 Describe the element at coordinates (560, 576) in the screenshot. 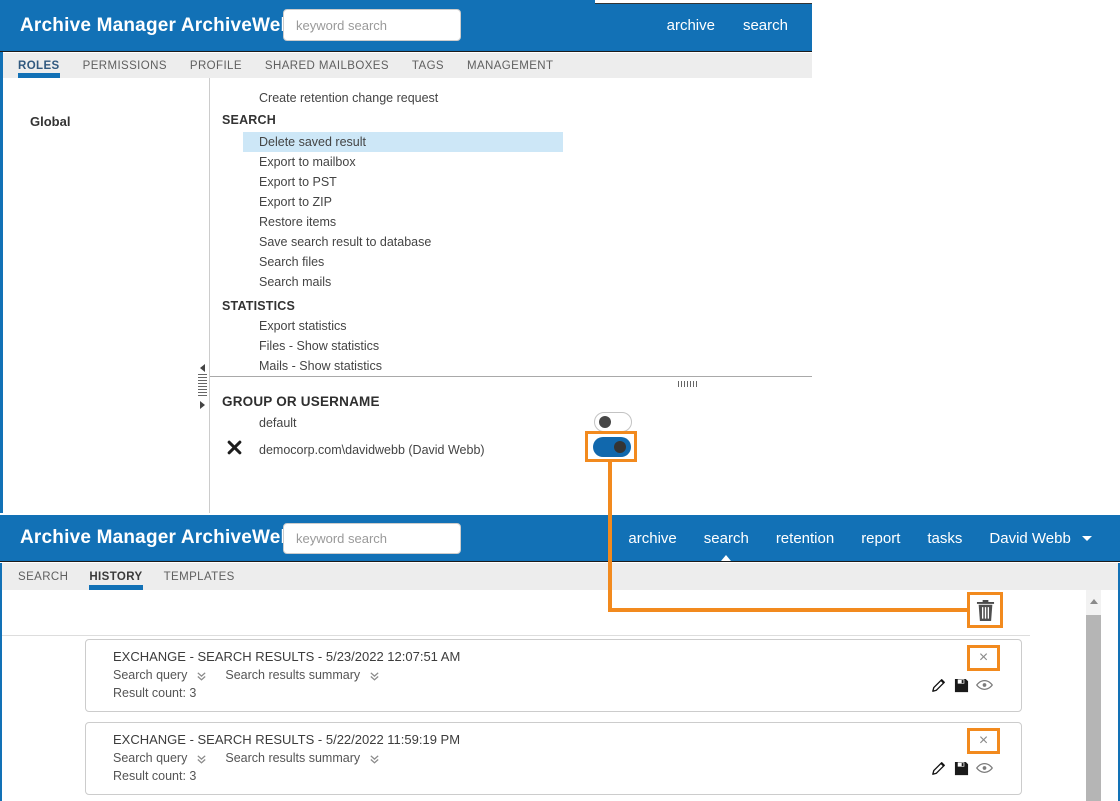

I see `search-tab-bar: SEARCH HISTORY TEMPLATES` at that location.